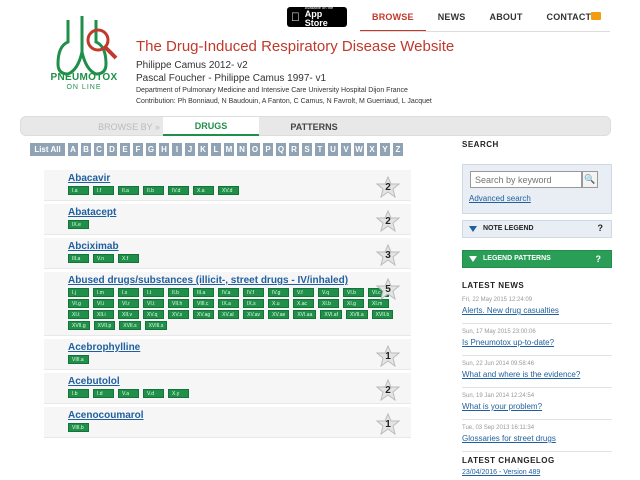 The height and width of the screenshot is (480, 640). Describe the element at coordinates (328, 292) in the screenshot. I see `pattern-code-badge: V.q` at that location.